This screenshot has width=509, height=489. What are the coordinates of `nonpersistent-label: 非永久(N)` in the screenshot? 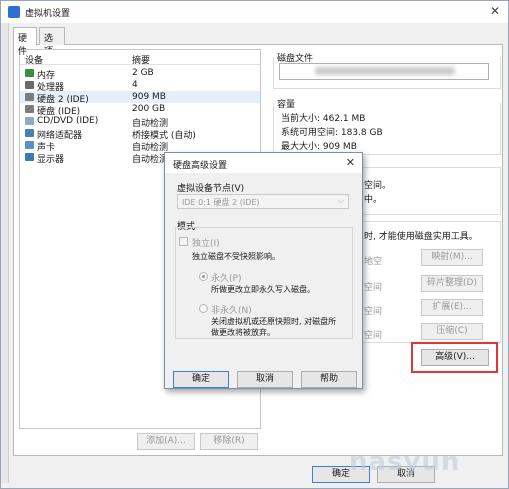 It's located at (231, 311).